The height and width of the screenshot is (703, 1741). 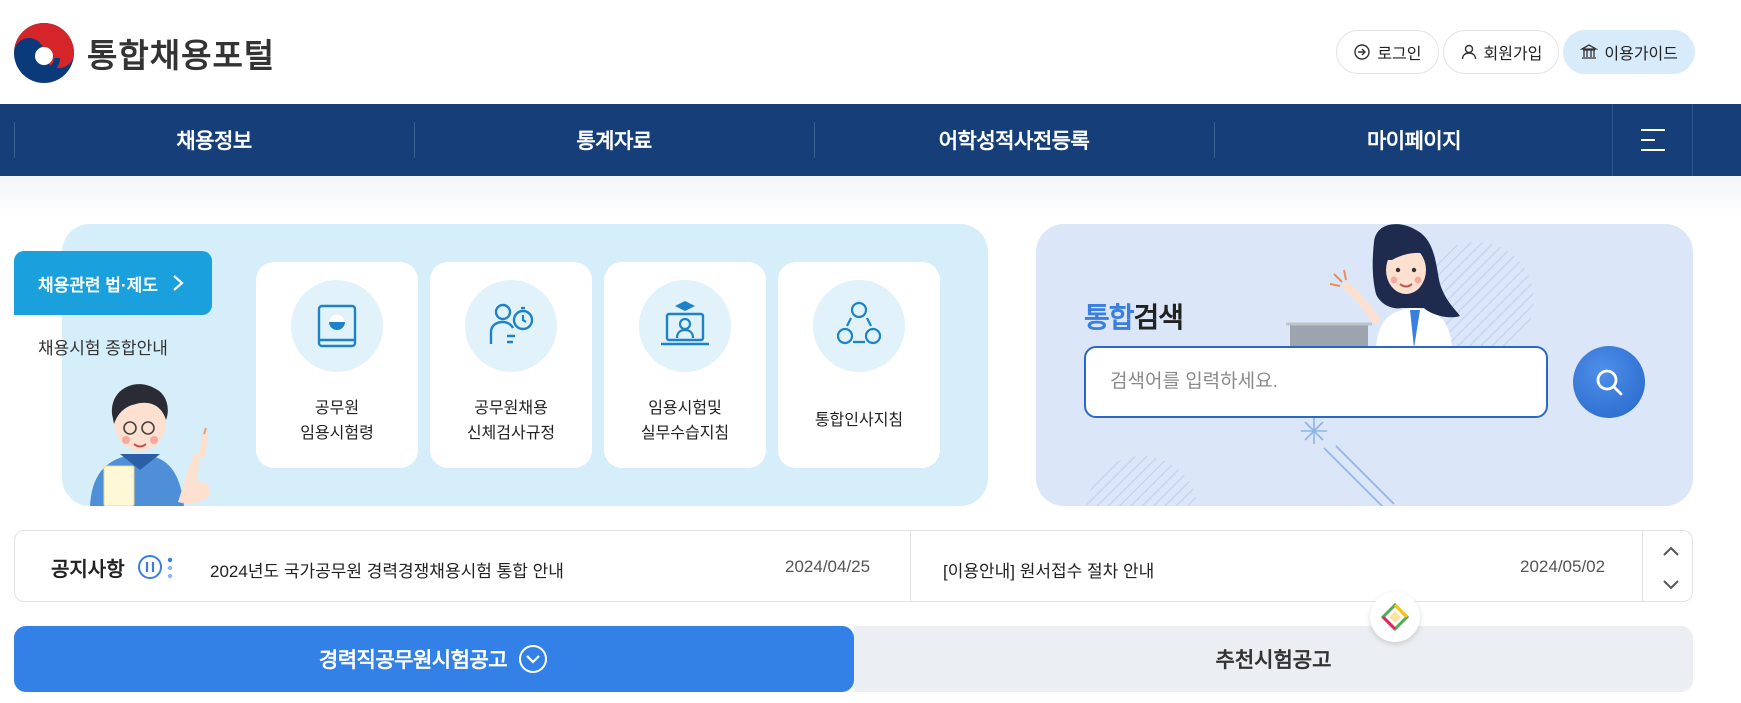 I want to click on circle-chevron-down-icon, so click(x=533, y=659).